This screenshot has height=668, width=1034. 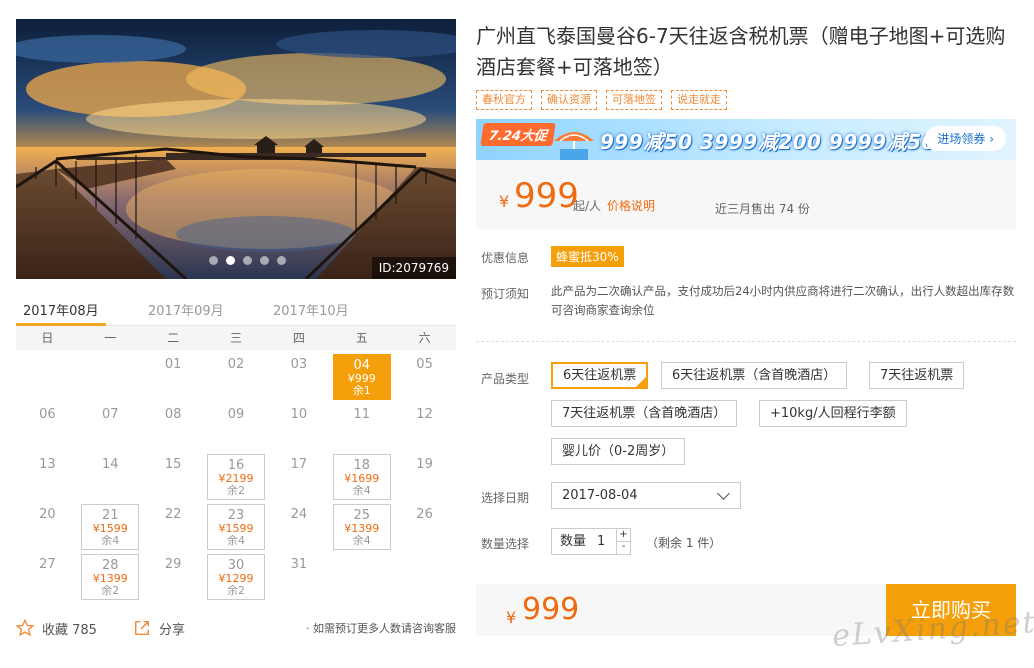 I want to click on option-6day-flight: 6天往返机票, so click(x=600, y=375).